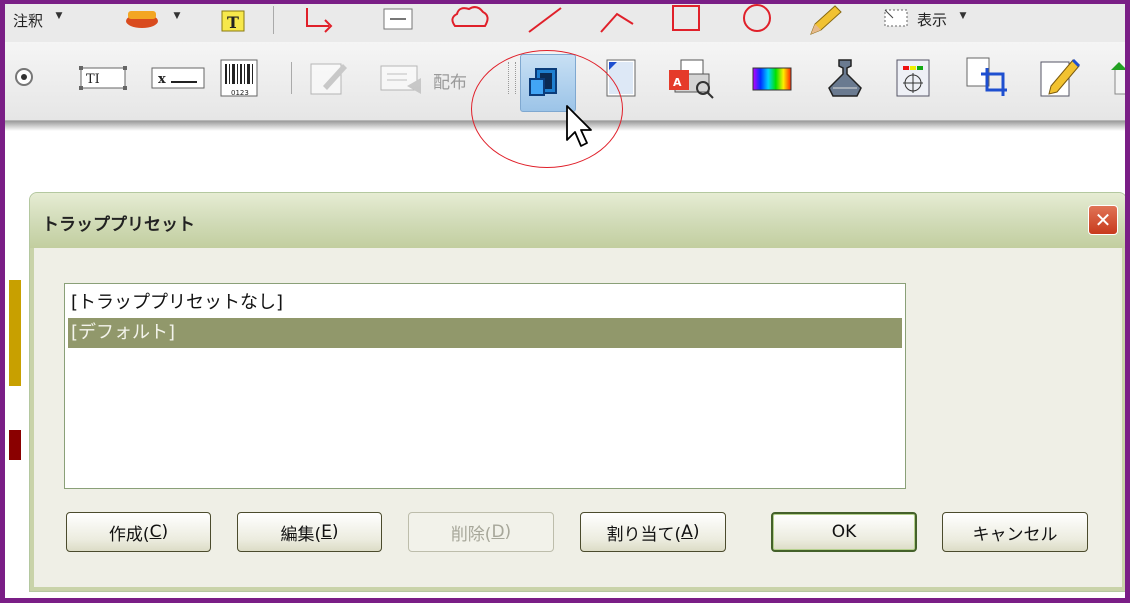 This screenshot has height=603, width=1130. Describe the element at coordinates (103, 77) in the screenshot. I see `text-field-icon: TI` at that location.